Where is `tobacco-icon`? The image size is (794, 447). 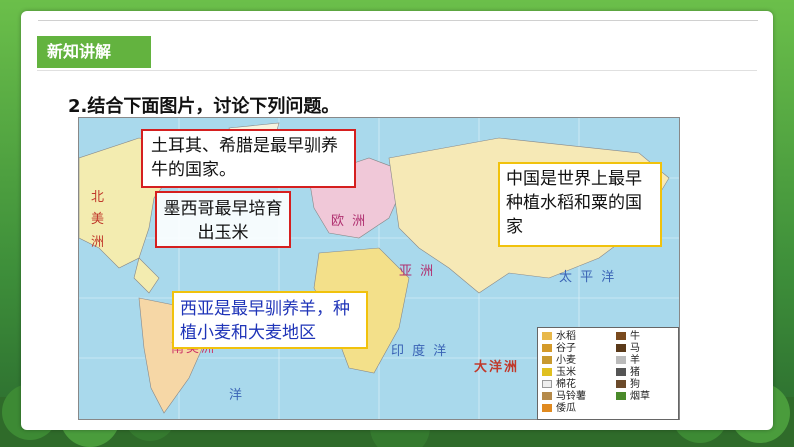
tobacco-icon is located at coordinates (621, 396).